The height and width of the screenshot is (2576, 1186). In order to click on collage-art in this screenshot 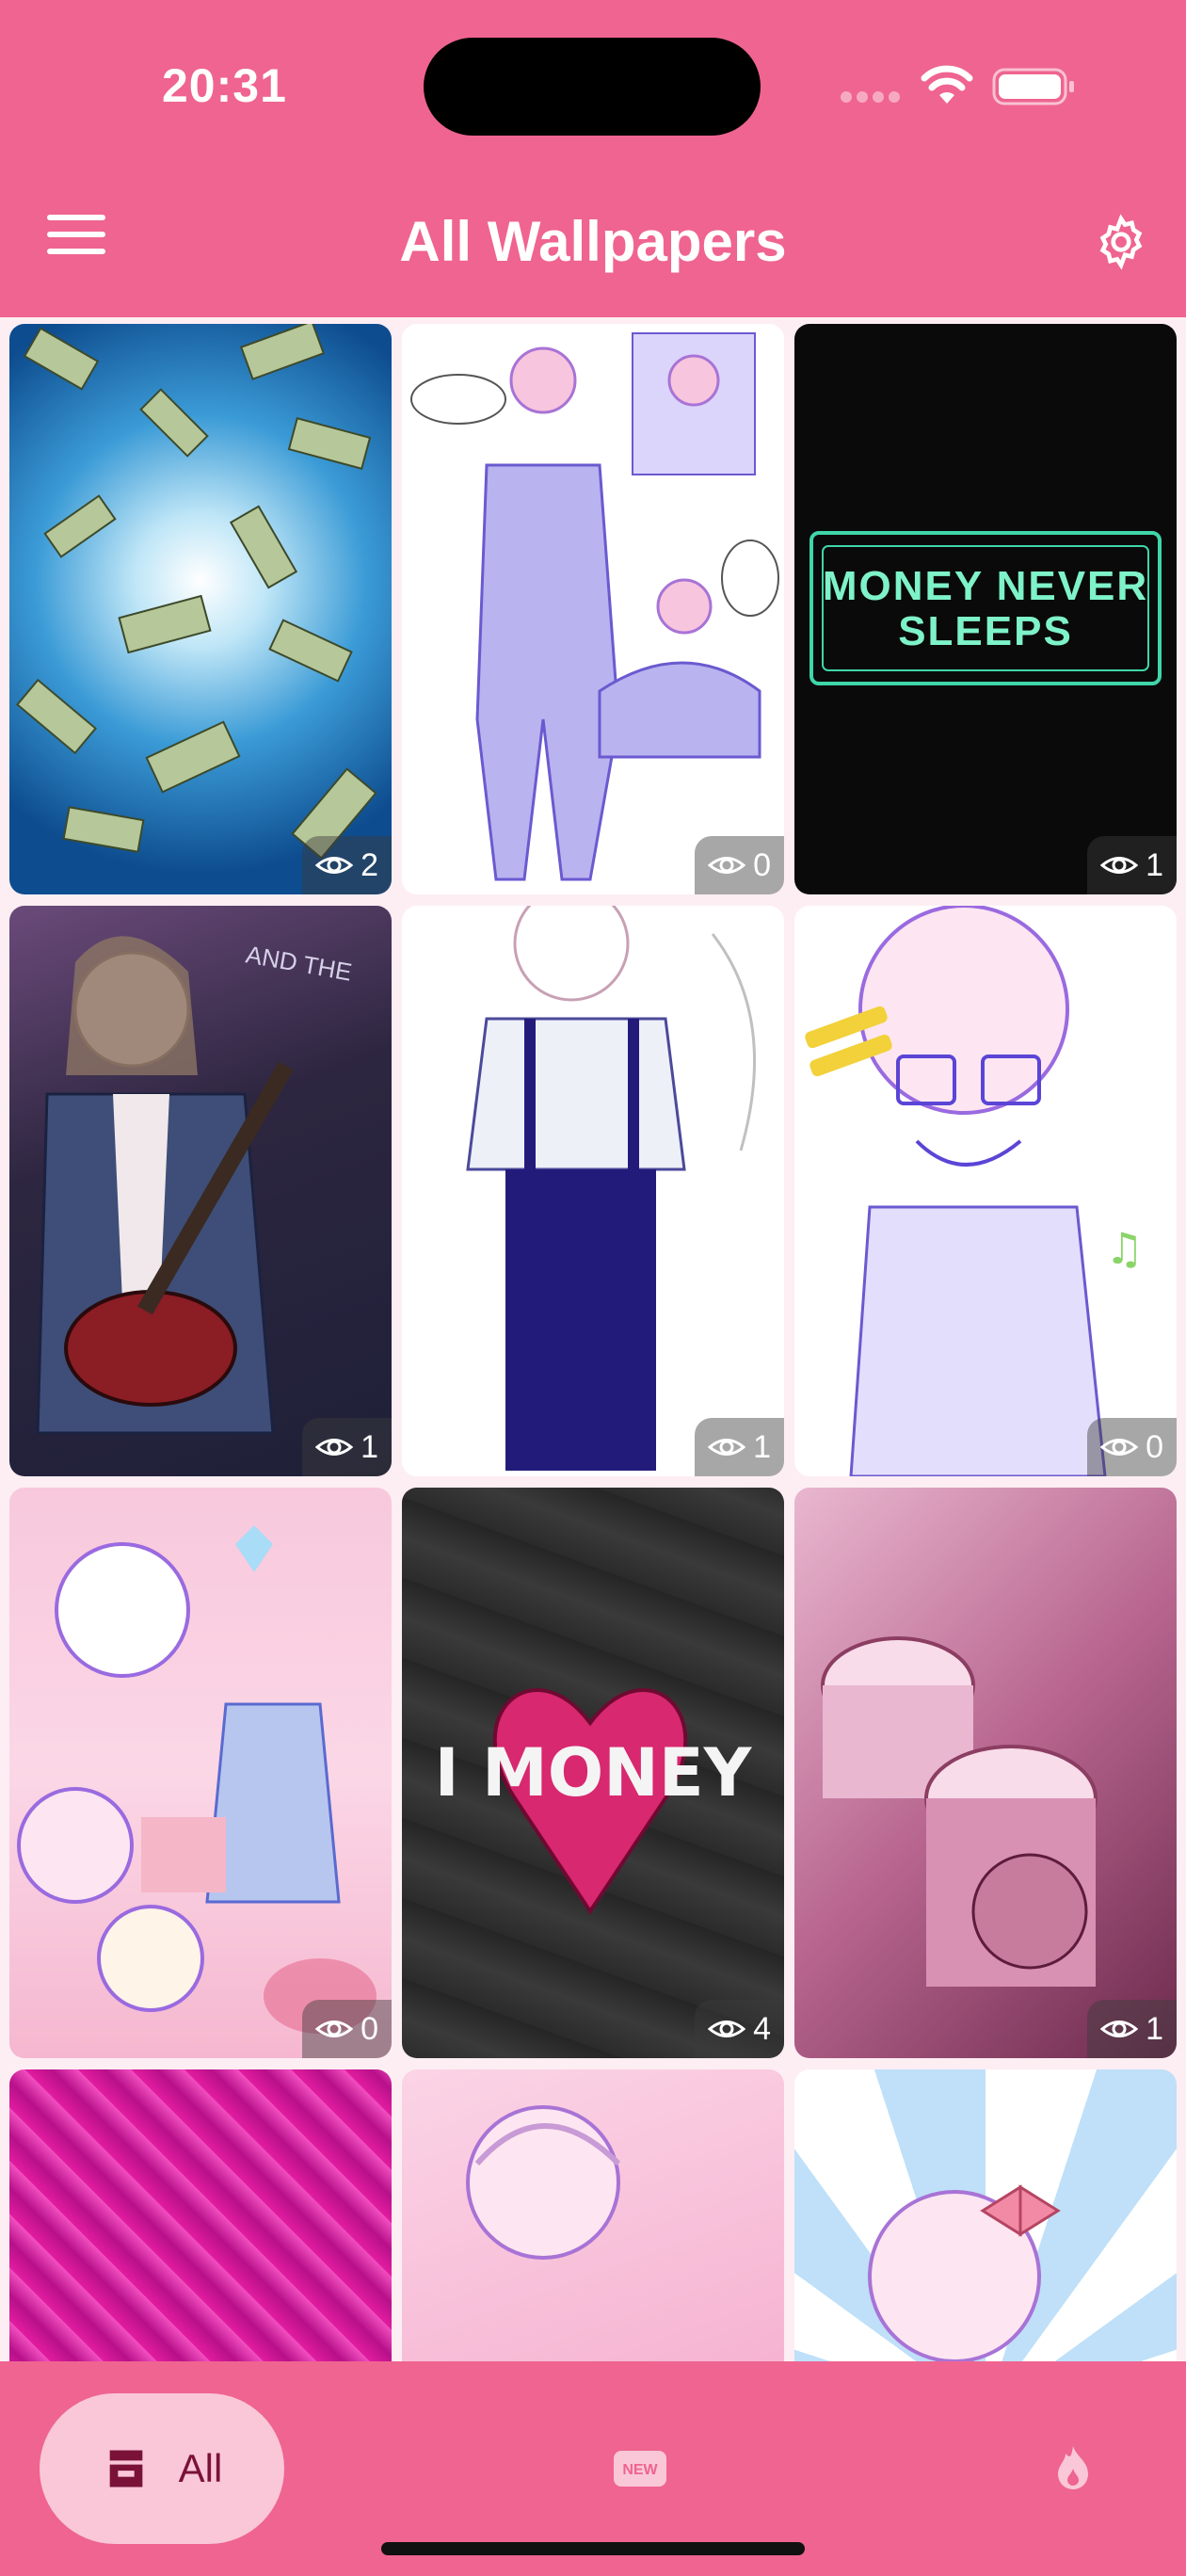, I will do `click(197, 1779)`.